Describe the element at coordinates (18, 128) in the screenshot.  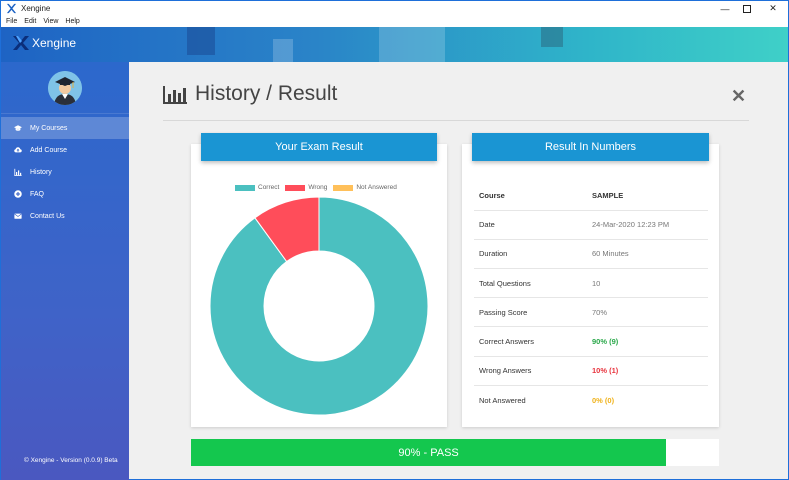
I see `graduation-cap-icon` at that location.